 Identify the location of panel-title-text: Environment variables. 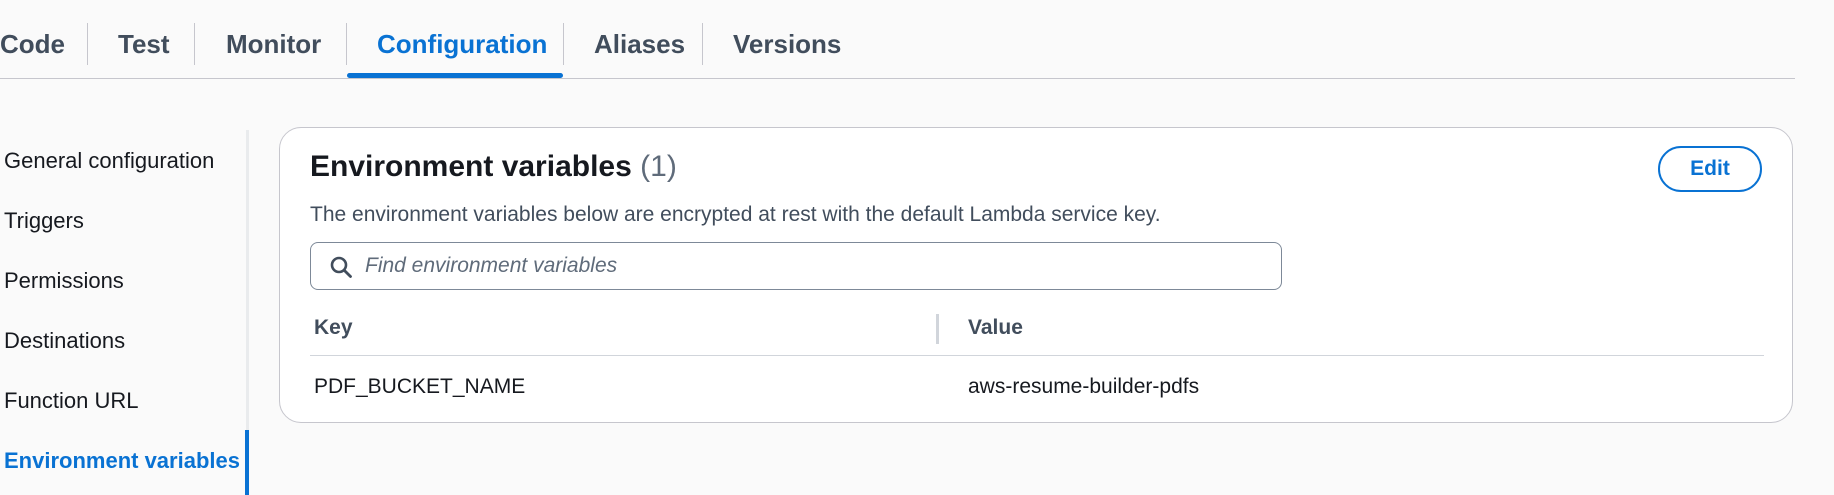
(471, 166).